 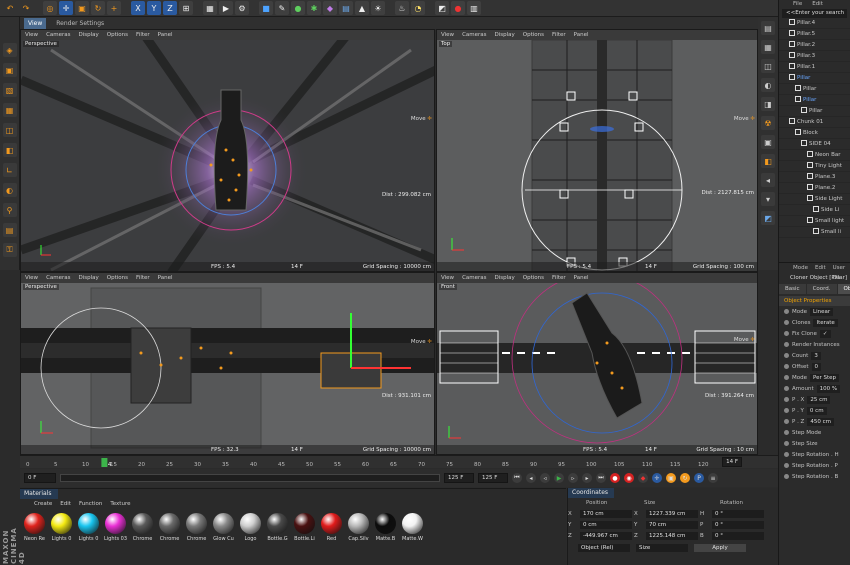 What do you see at coordinates (792, 289) in the screenshot?
I see `tab-basic: Basic` at bounding box center [792, 289].